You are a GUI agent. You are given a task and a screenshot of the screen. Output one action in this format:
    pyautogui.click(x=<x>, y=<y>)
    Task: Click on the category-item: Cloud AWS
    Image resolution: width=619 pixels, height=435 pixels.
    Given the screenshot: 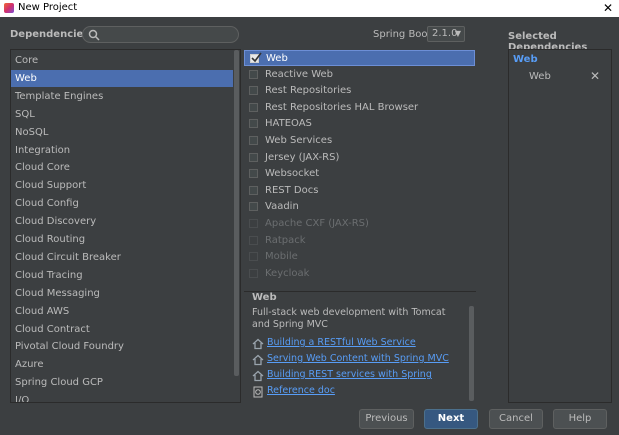 What is the action you would take?
    pyautogui.click(x=122, y=311)
    